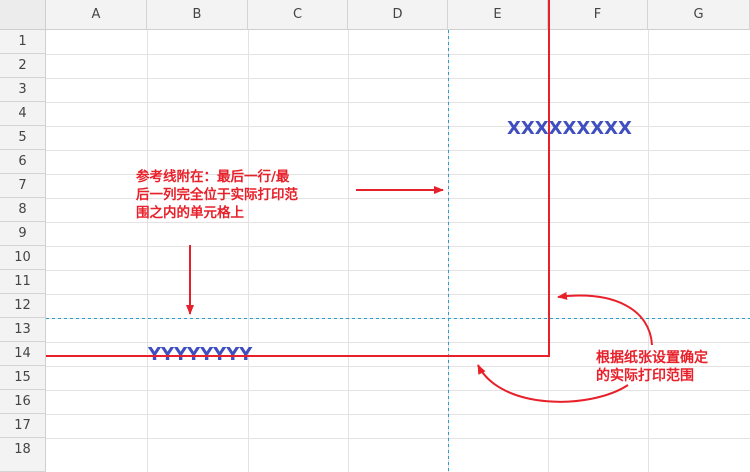 The height and width of the screenshot is (472, 750). I want to click on print-range-note-line-1: 根据纸张设置确定, so click(652, 358).